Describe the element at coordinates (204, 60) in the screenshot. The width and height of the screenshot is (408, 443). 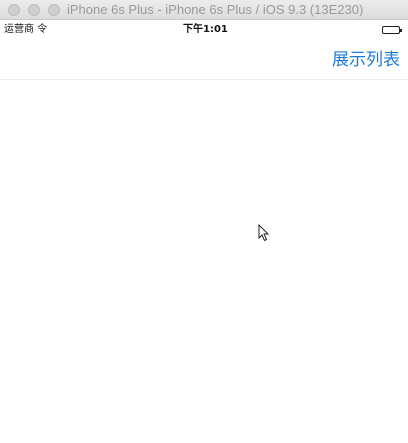
I see `navigation-bar: 展示列表` at that location.